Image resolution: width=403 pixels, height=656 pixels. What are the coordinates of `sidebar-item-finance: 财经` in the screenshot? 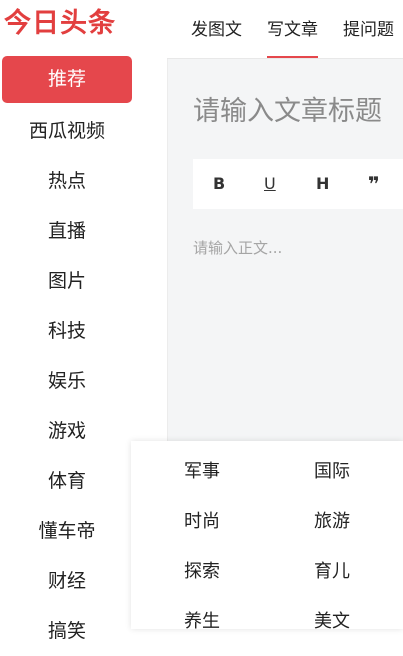 It's located at (67, 581).